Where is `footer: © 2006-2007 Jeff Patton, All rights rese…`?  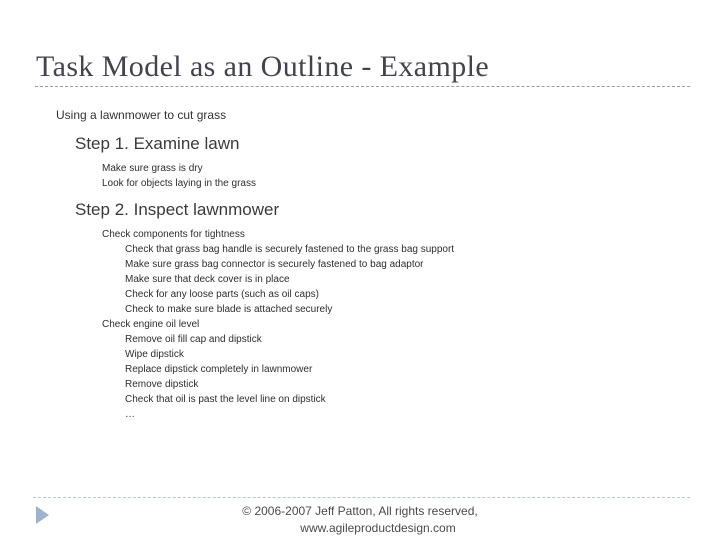 footer: © 2006-2007 Jeff Patton, All rights rese… is located at coordinates (360, 520).